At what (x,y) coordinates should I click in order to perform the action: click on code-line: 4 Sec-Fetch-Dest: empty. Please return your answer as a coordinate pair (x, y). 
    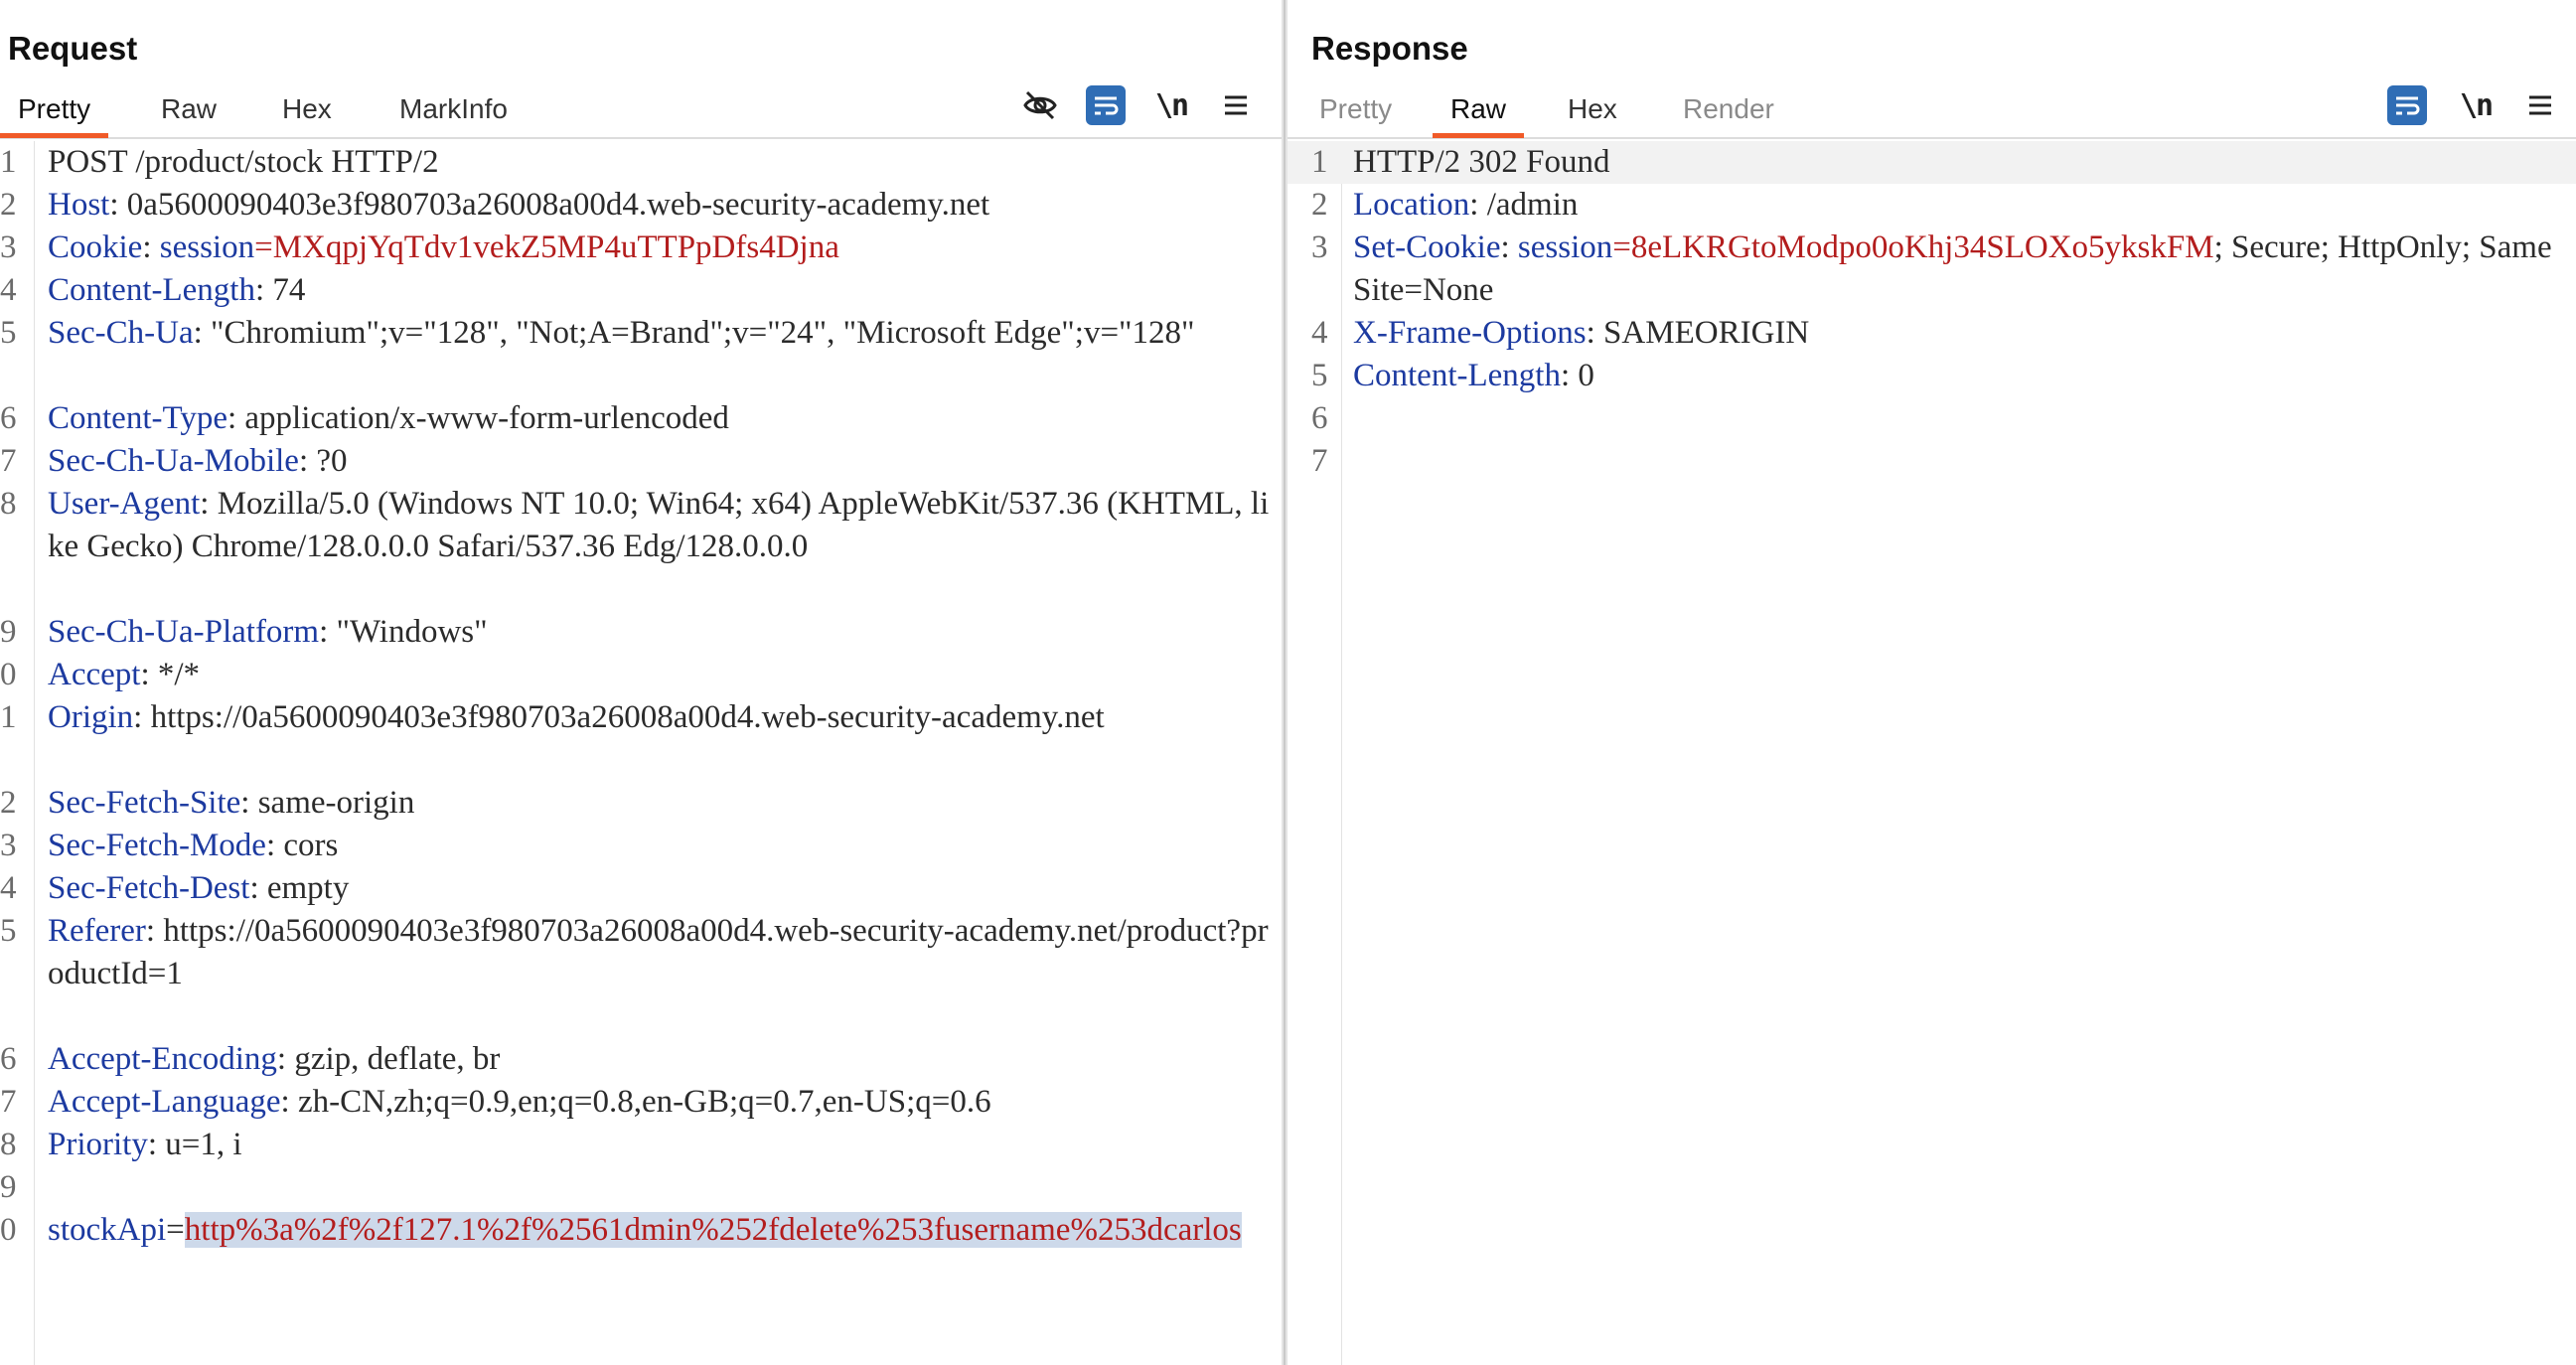
    Looking at the image, I should click on (641, 888).